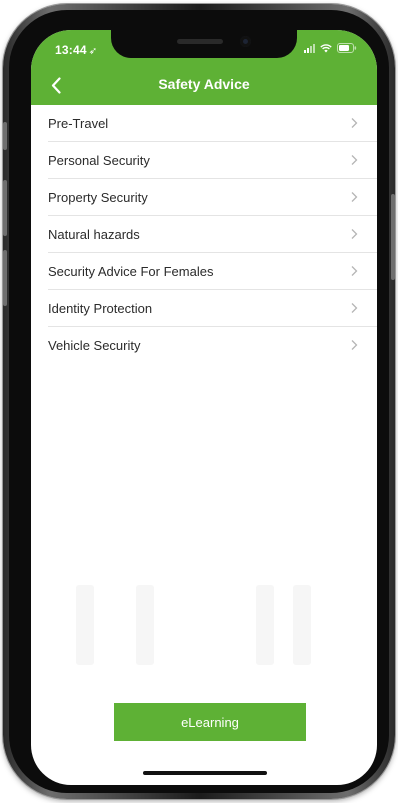 The height and width of the screenshot is (803, 398). What do you see at coordinates (71, 50) in the screenshot?
I see `status-time-text: 13:44` at bounding box center [71, 50].